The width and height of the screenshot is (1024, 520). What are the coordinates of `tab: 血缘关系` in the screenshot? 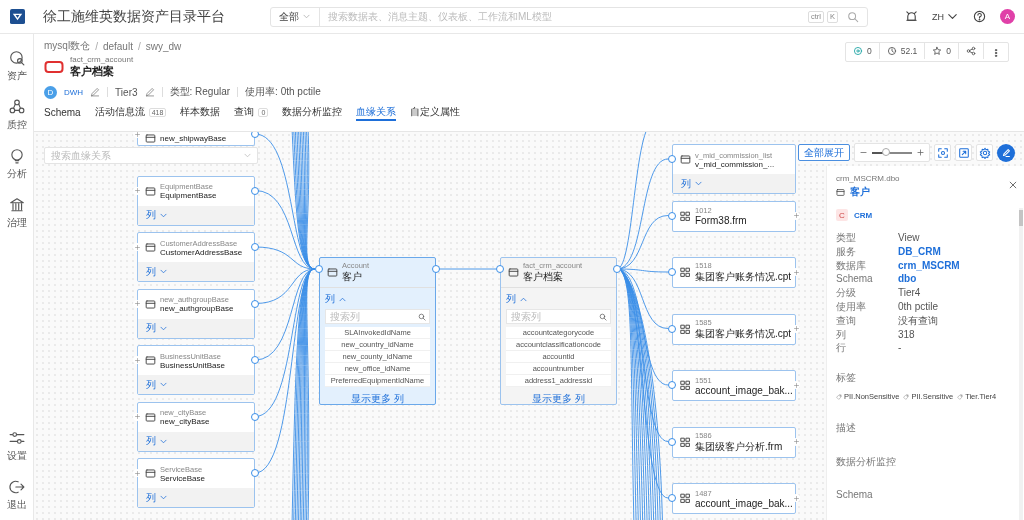 It's located at (376, 113).